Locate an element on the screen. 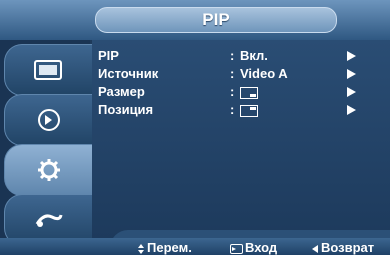 This screenshot has width=390, height=255. row-source: Источник : Video A is located at coordinates (241, 74).